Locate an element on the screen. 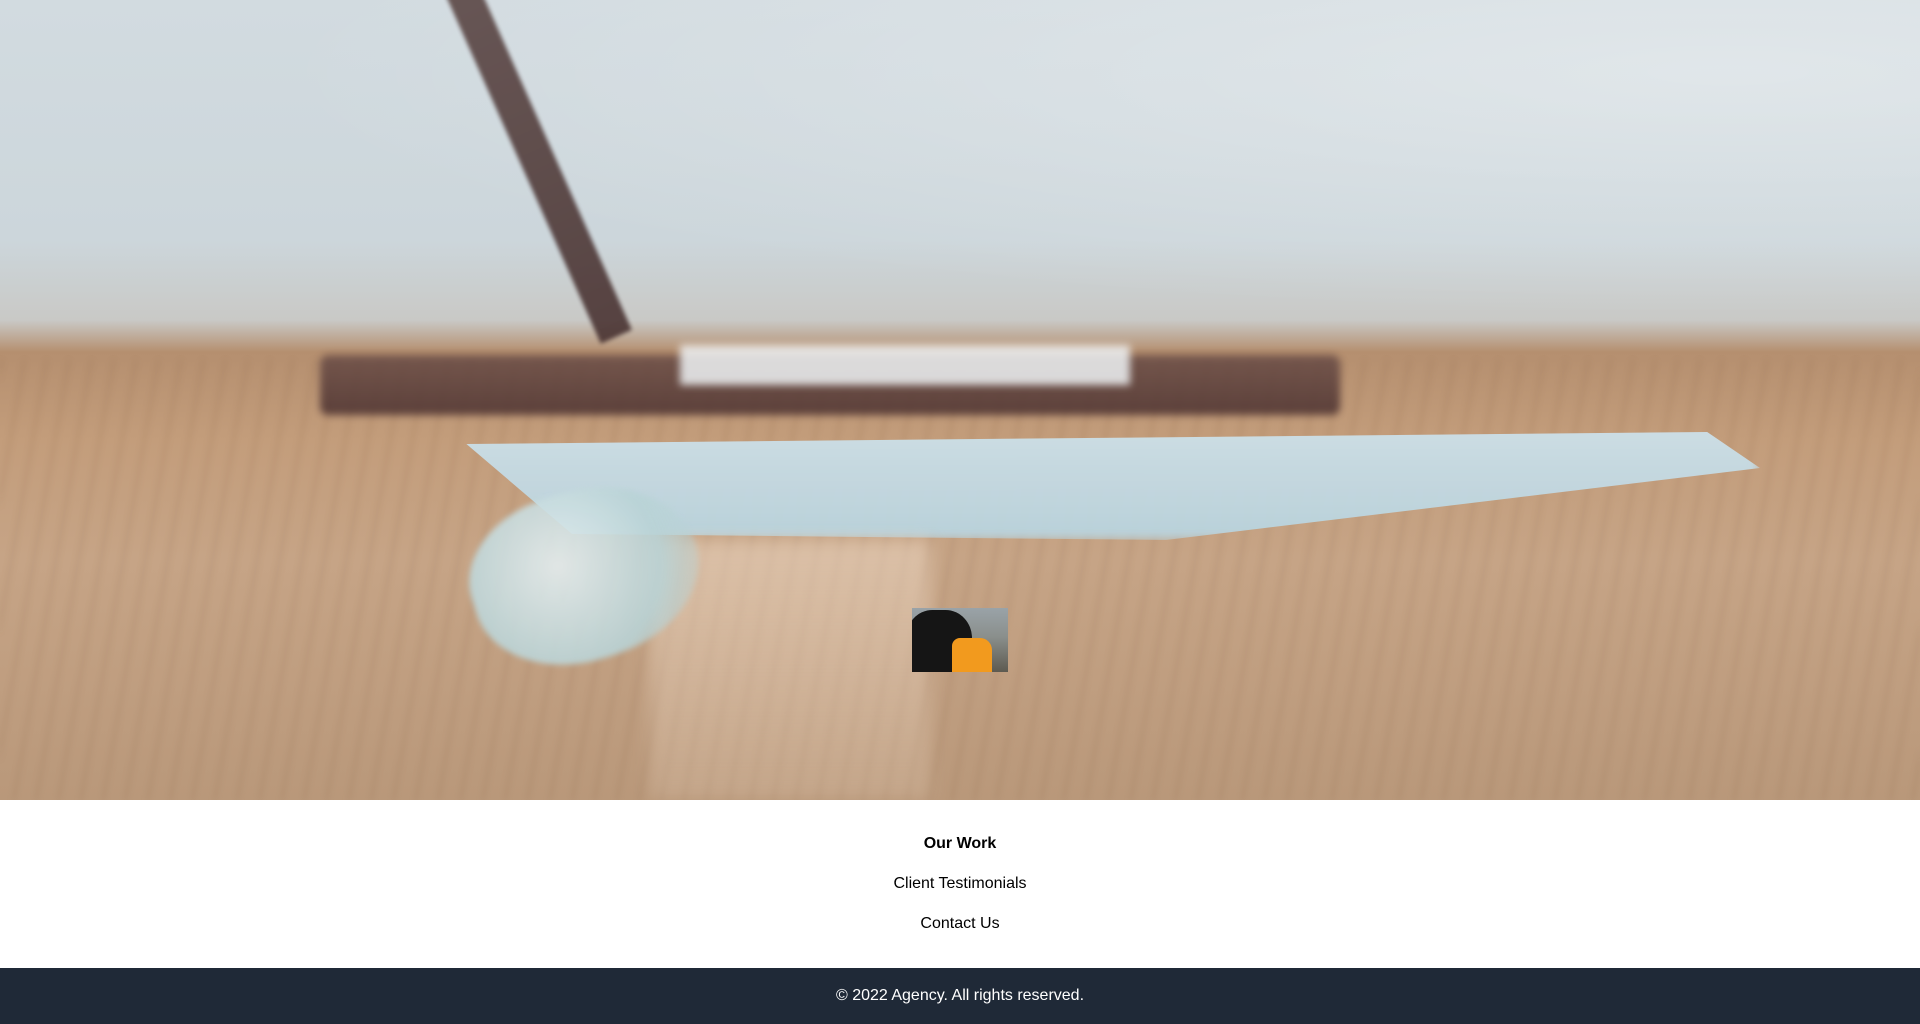  link-client-testimonials: Client Testimonials is located at coordinates (960, 884).